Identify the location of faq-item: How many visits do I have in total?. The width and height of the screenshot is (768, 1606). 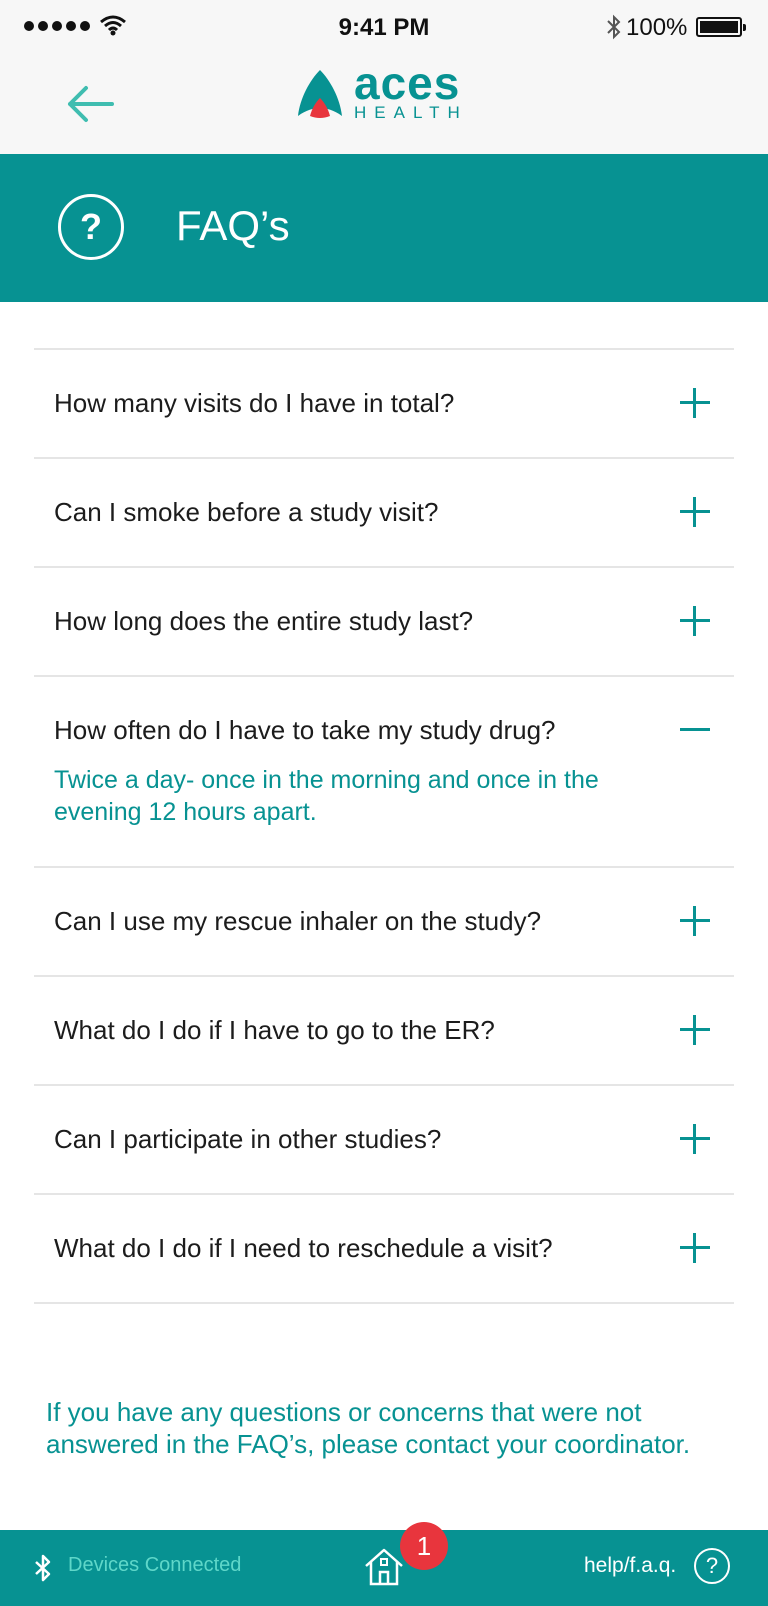
(384, 404).